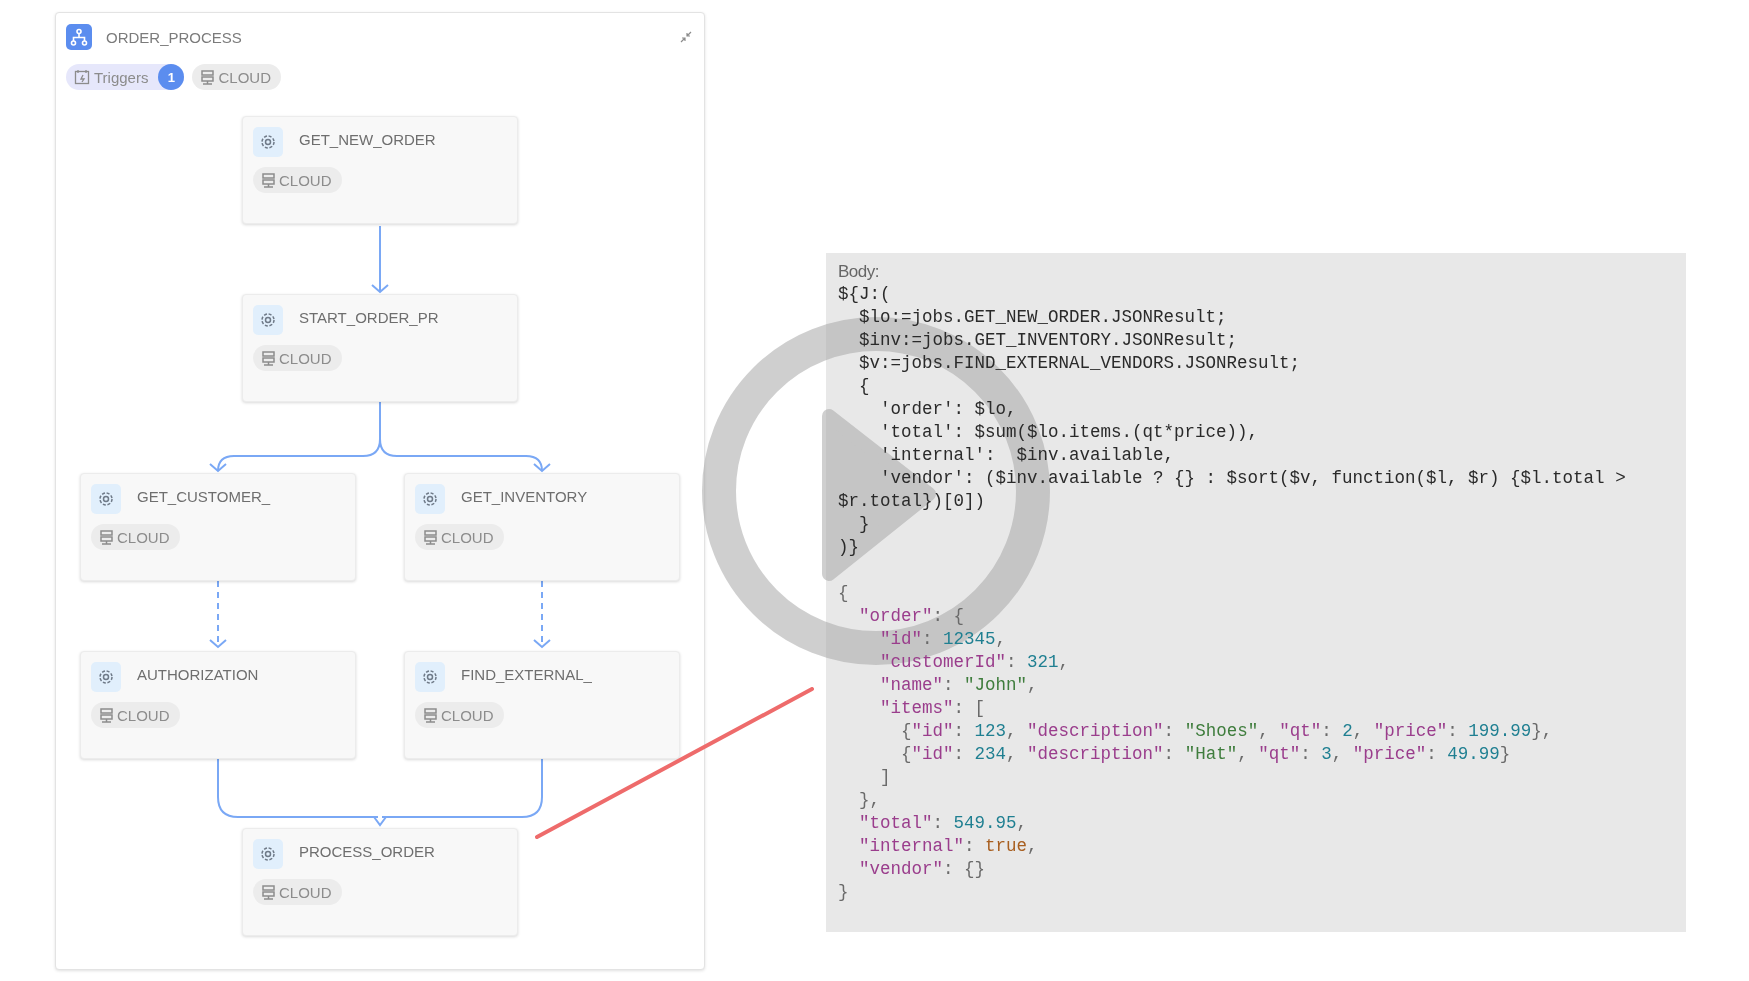 The height and width of the screenshot is (981, 1749). I want to click on node-title: GET_INVENTORY, so click(524, 496).